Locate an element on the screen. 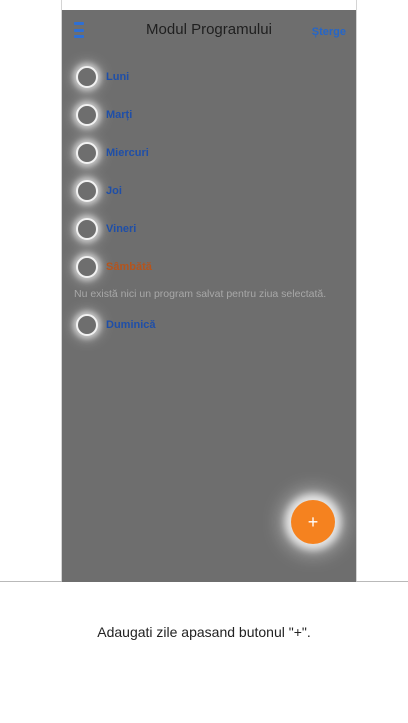 The width and height of the screenshot is (408, 723). day-row-marti: Marți is located at coordinates (209, 115).